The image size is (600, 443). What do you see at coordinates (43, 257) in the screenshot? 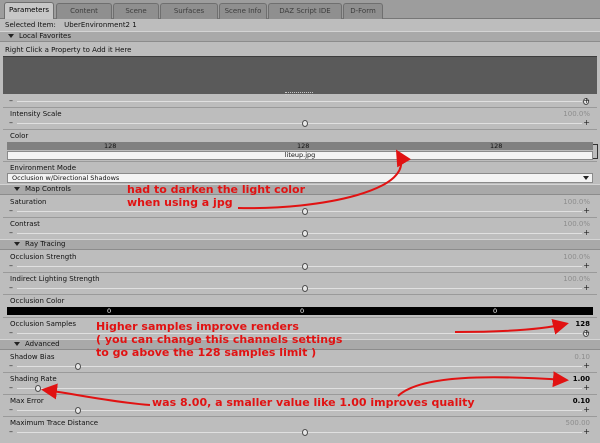
I see `occlusion-strength-label: Occlusion Strength` at bounding box center [43, 257].